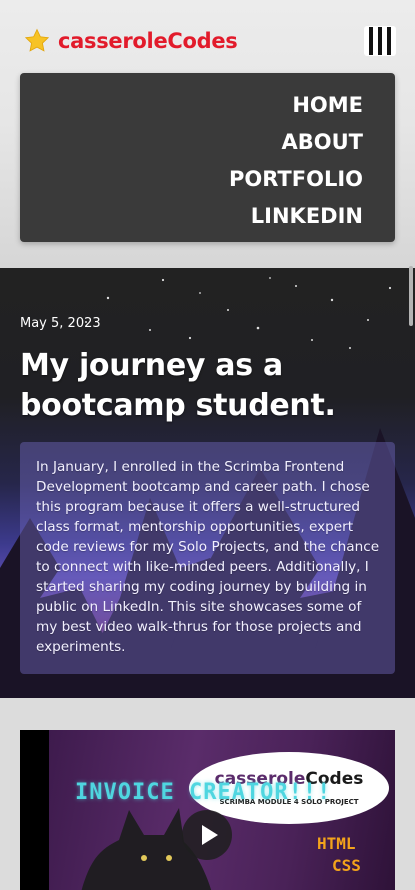 The width and height of the screenshot is (415, 890). What do you see at coordinates (296, 216) in the screenshot?
I see `nav-item-linkedin: LINKEDIN` at bounding box center [296, 216].